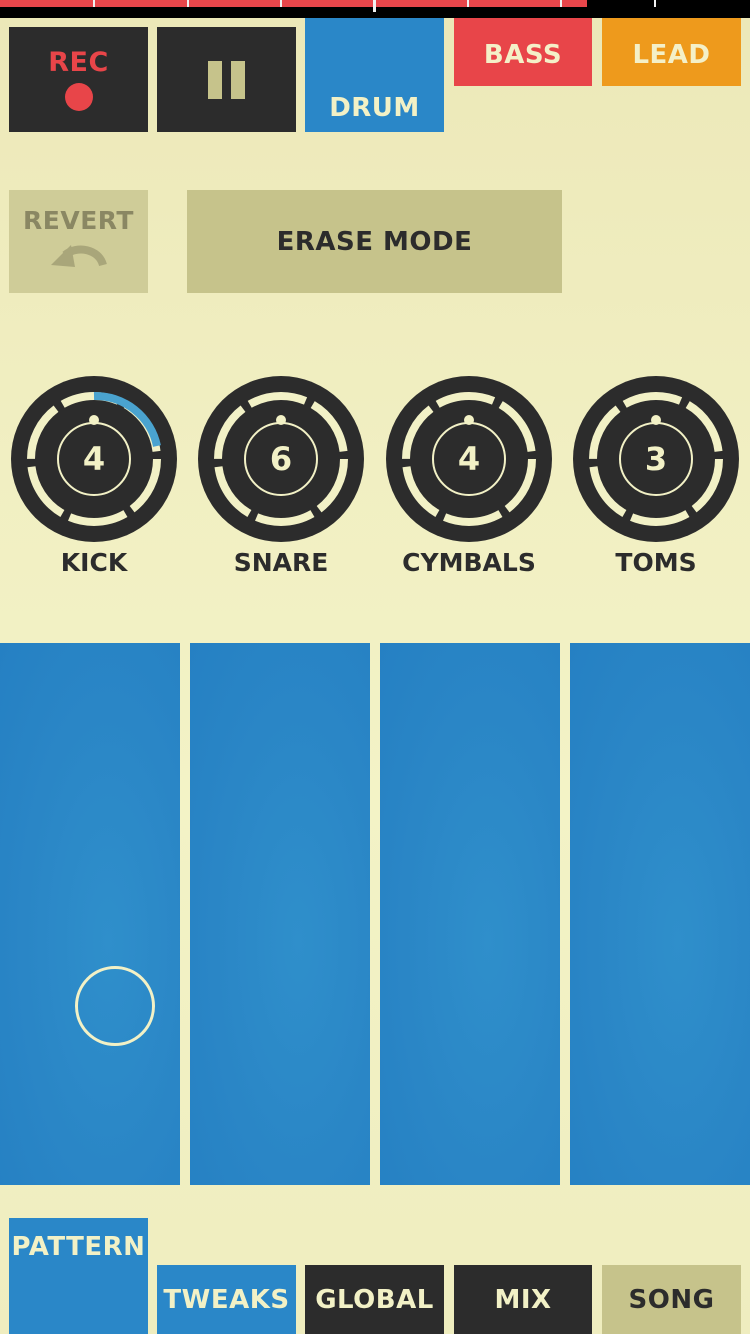  What do you see at coordinates (470, 914) in the screenshot?
I see `drum-pad-cymbals` at bounding box center [470, 914].